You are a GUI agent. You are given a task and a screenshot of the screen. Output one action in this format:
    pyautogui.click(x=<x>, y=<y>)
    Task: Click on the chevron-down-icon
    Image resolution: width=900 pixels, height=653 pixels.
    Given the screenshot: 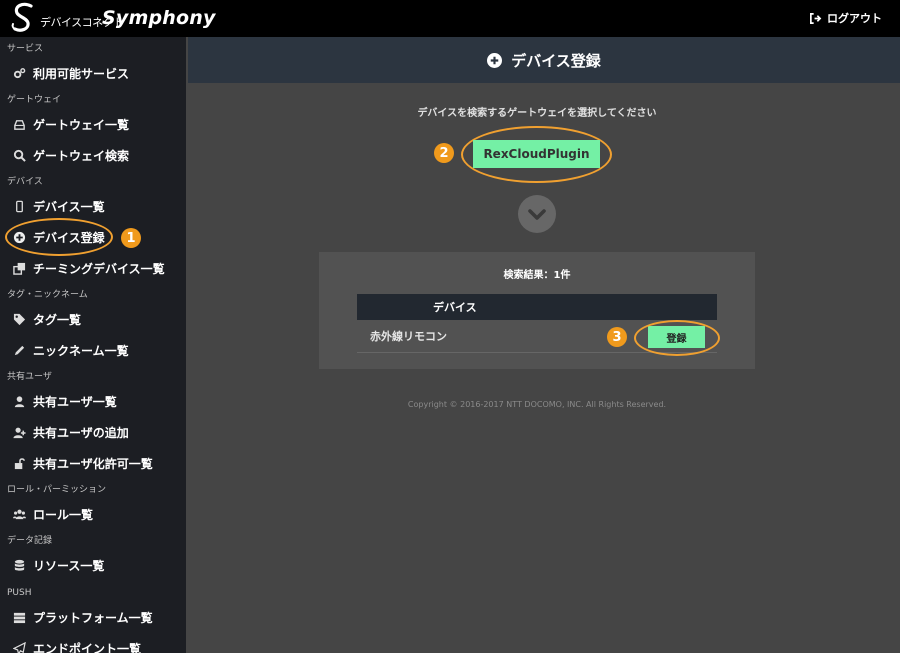 What is the action you would take?
    pyautogui.click(x=537, y=214)
    